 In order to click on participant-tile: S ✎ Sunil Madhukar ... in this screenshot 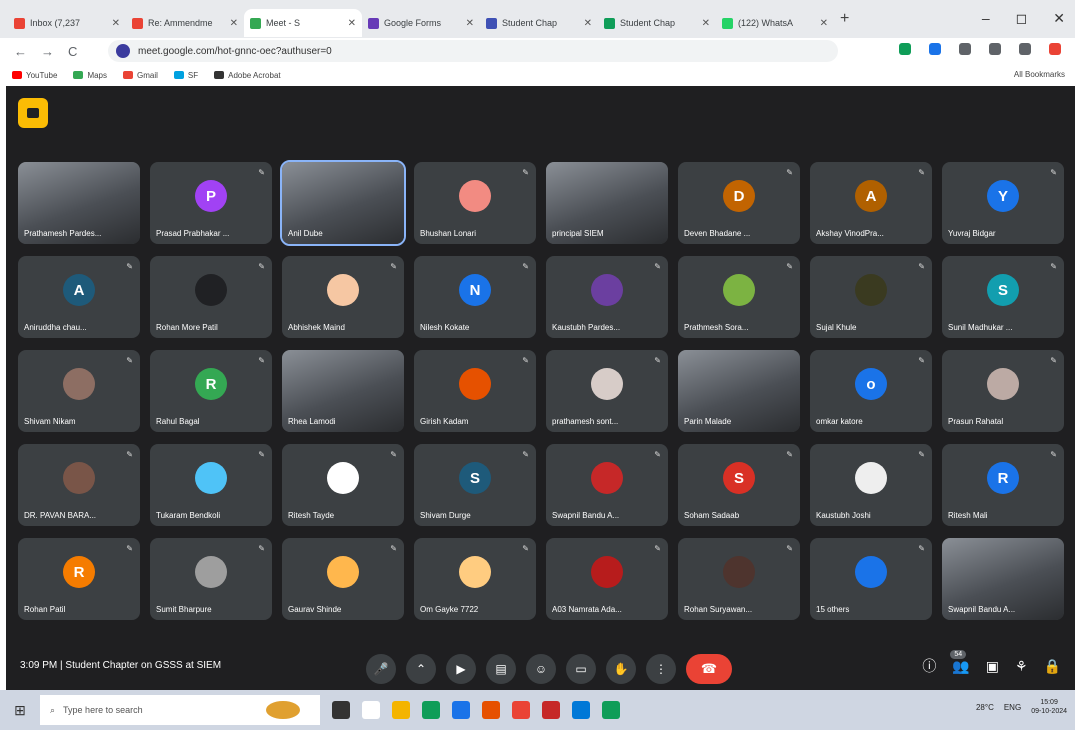, I will do `click(1003, 297)`.